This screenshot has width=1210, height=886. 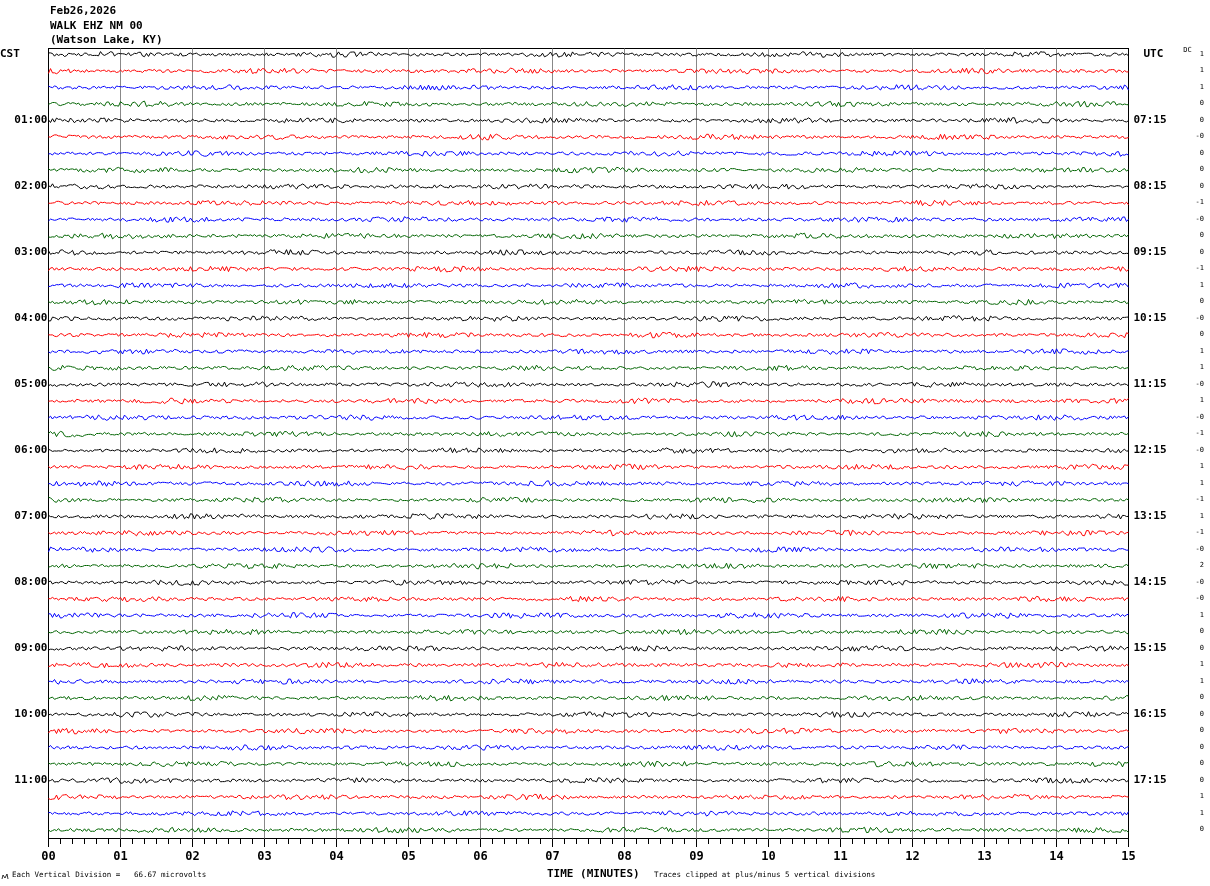 I want to click on axis-tick-label: 12, so click(x=913, y=856).